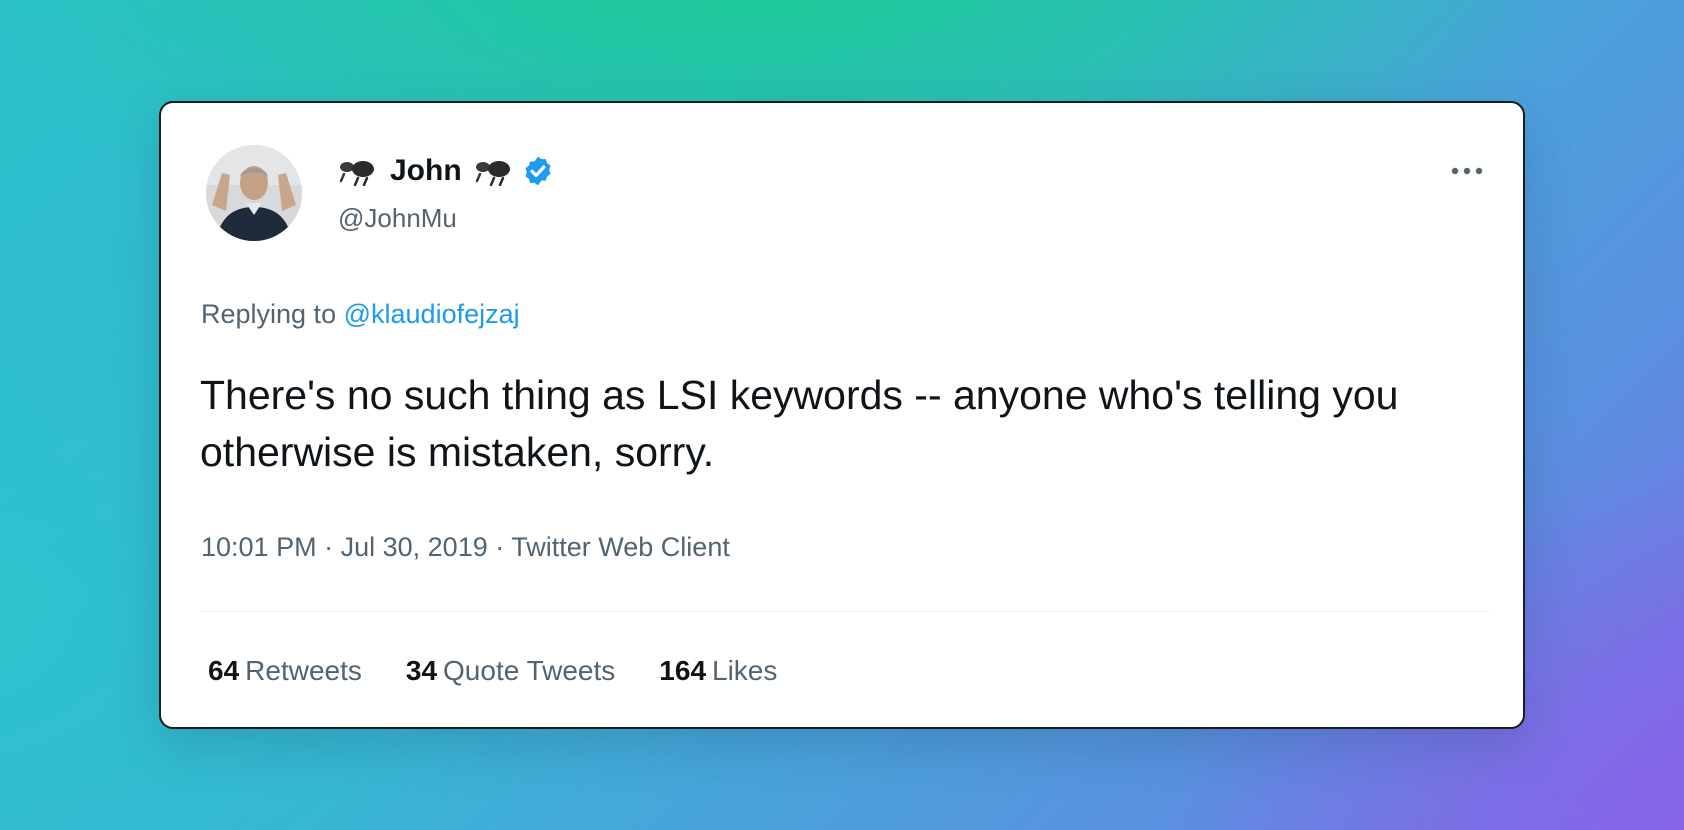  I want to click on tweet-date: Jul 30, 2019, so click(414, 547).